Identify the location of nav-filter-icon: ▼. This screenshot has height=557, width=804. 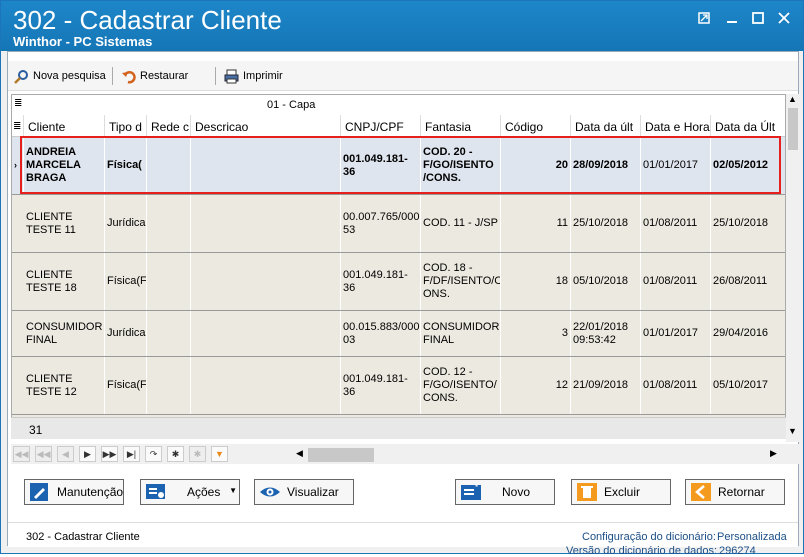
(219, 454).